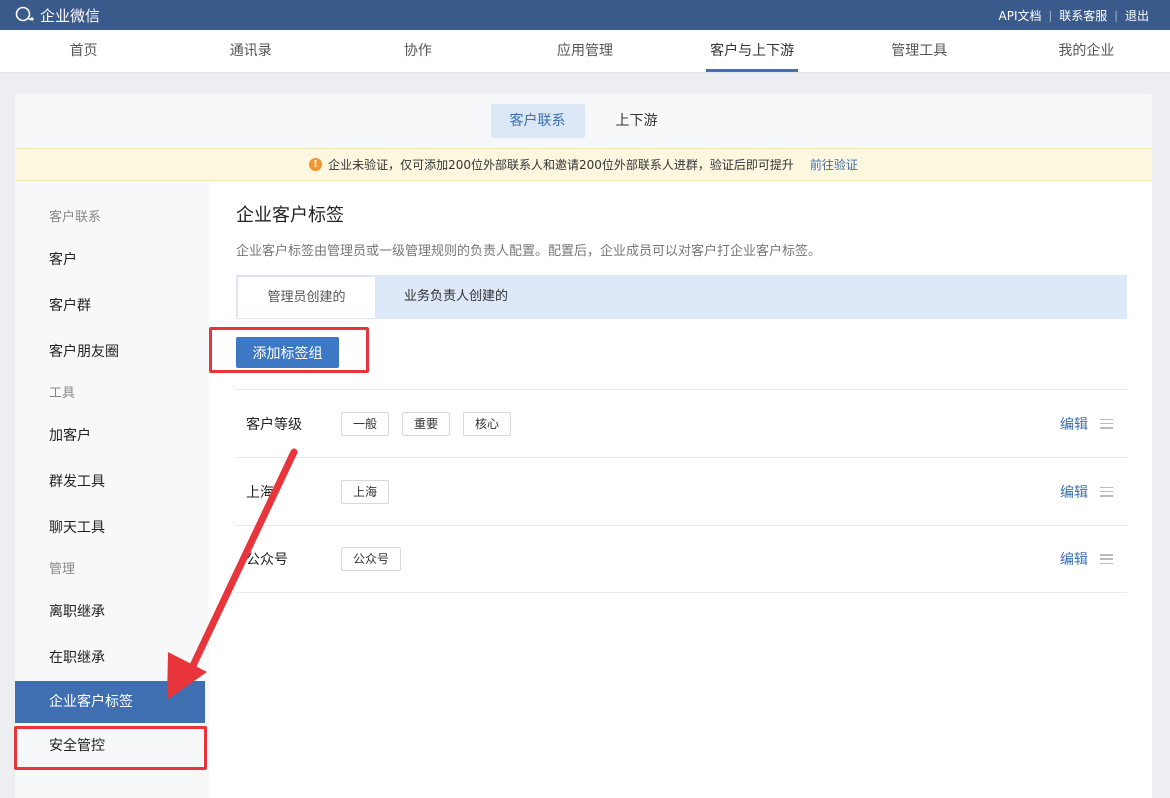 This screenshot has height=798, width=1170. Describe the element at coordinates (112, 482) in the screenshot. I see `sidebar-item-broadcast: 群发工具` at that location.